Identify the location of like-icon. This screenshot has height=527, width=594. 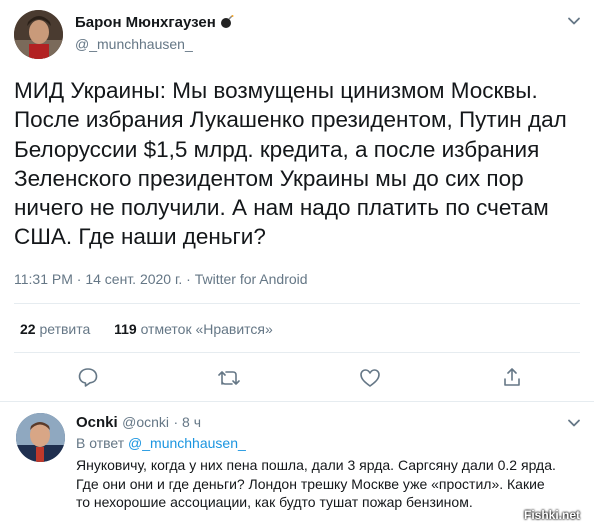
(370, 378).